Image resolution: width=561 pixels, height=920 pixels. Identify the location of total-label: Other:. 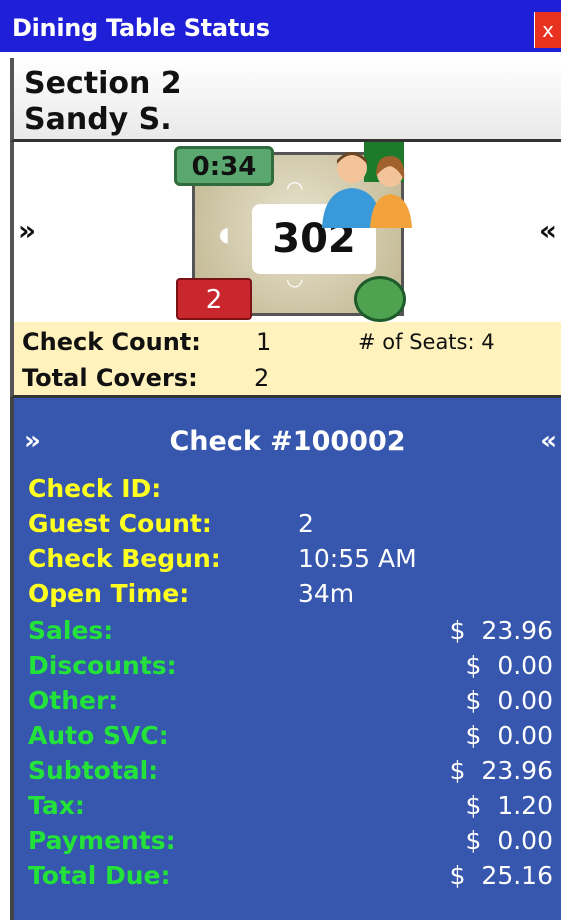
(73, 700).